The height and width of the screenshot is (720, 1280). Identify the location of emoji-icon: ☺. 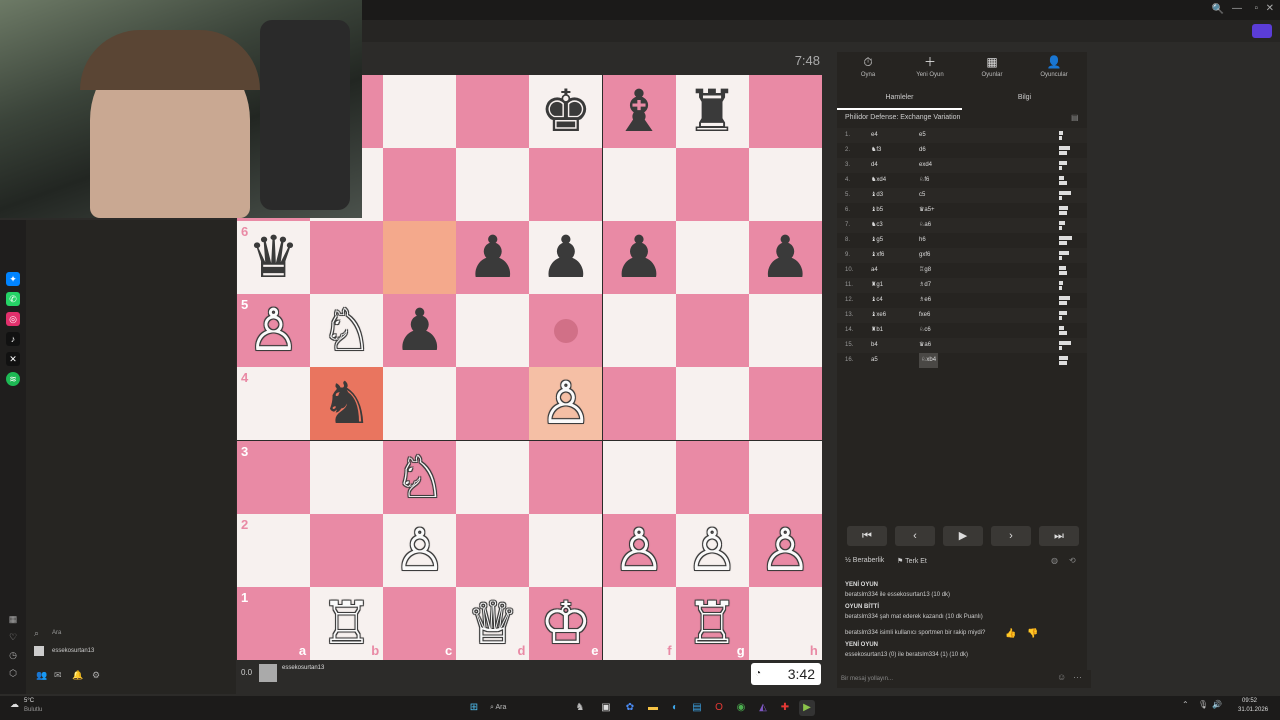
(1061, 677).